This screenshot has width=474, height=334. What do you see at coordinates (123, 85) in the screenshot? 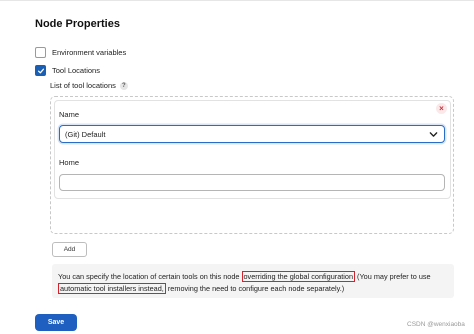
I see `help-icon: ?` at bounding box center [123, 85].